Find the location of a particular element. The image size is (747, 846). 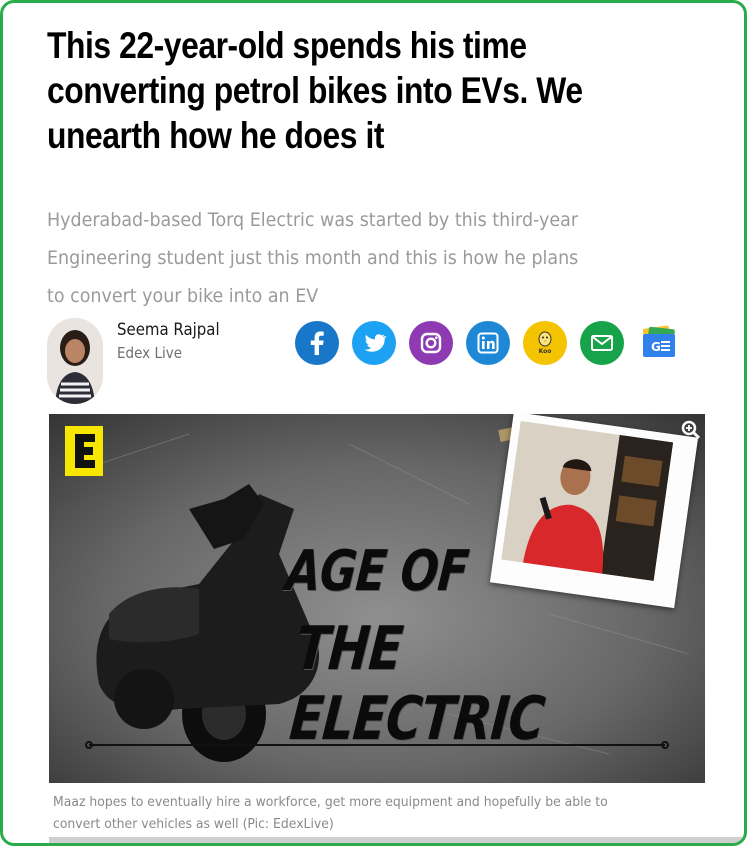

mail-icon is located at coordinates (602, 343).